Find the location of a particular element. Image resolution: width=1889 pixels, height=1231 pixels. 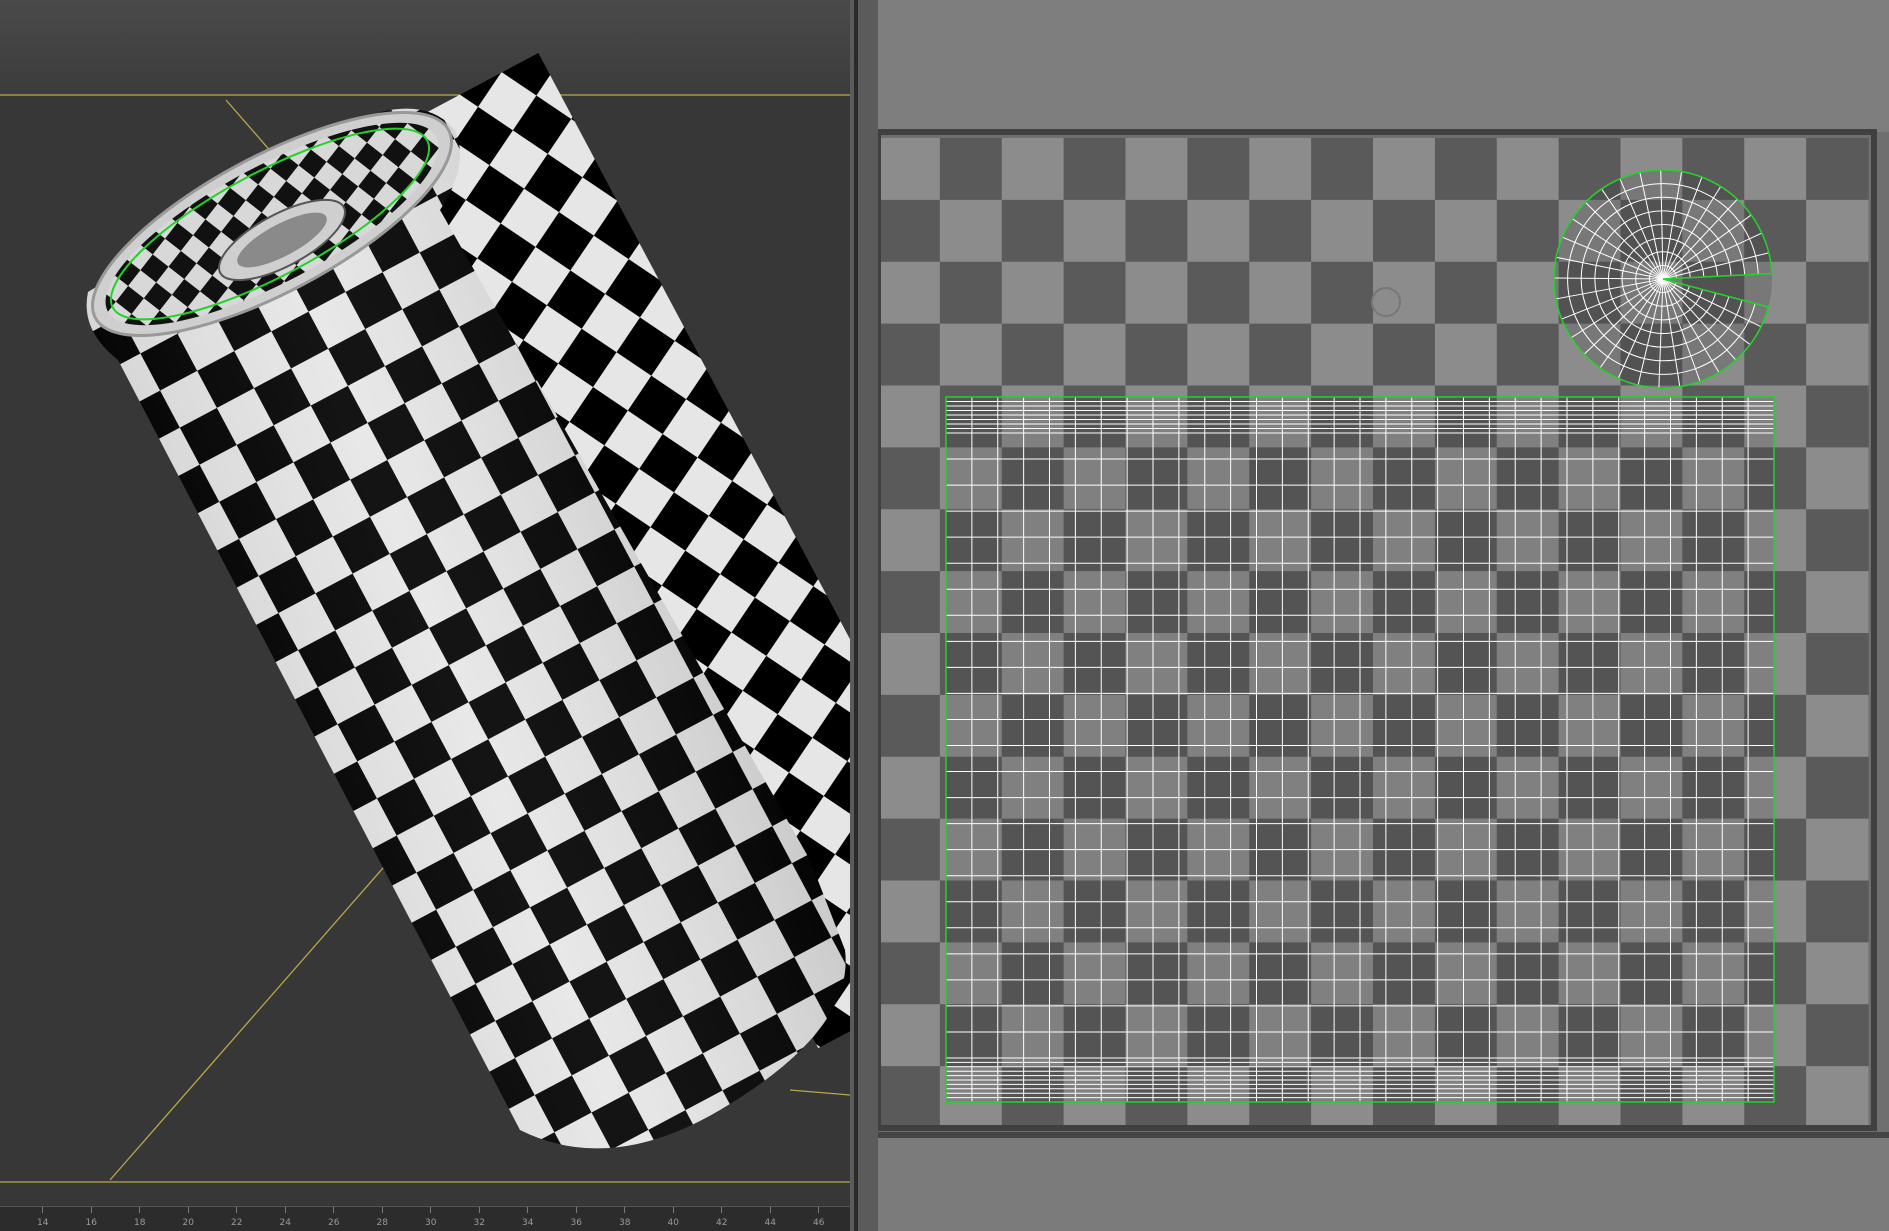

panel-splitter is located at coordinates (864, 615).